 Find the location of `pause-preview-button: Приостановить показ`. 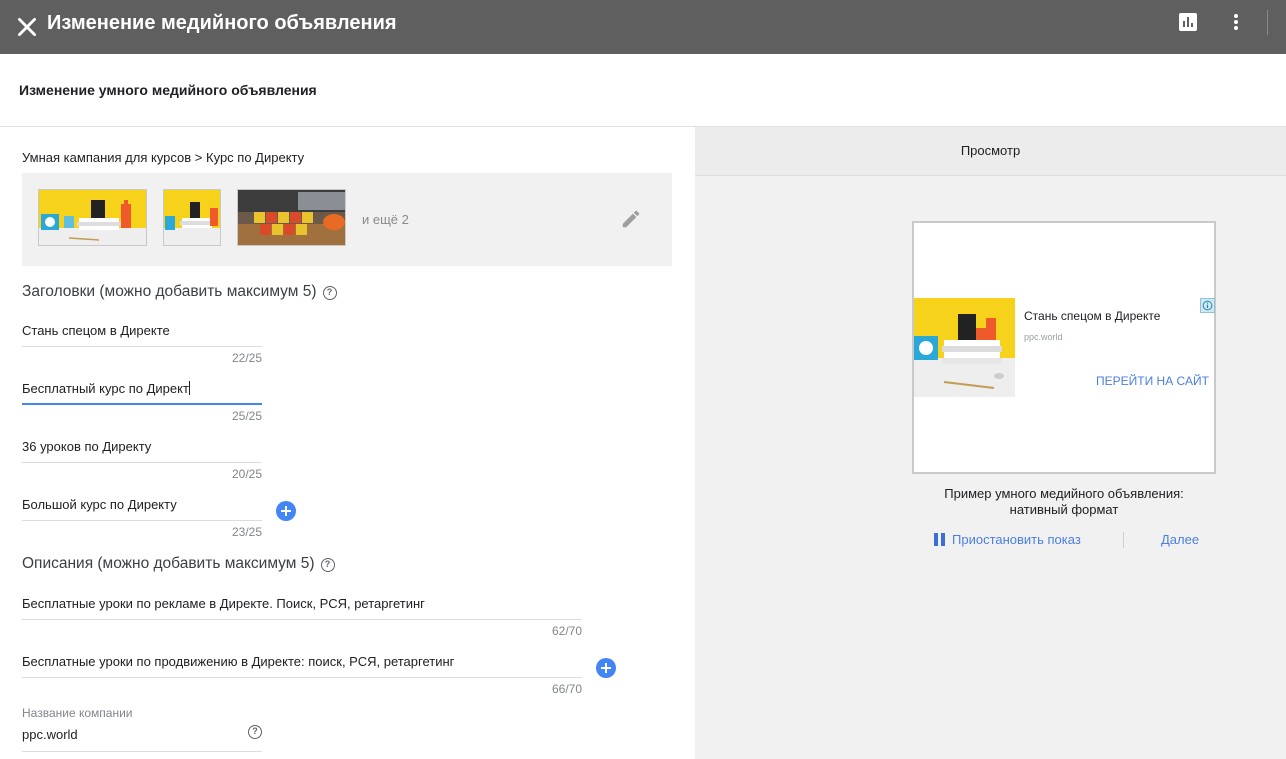

pause-preview-button: Приостановить показ is located at coordinates (1007, 539).